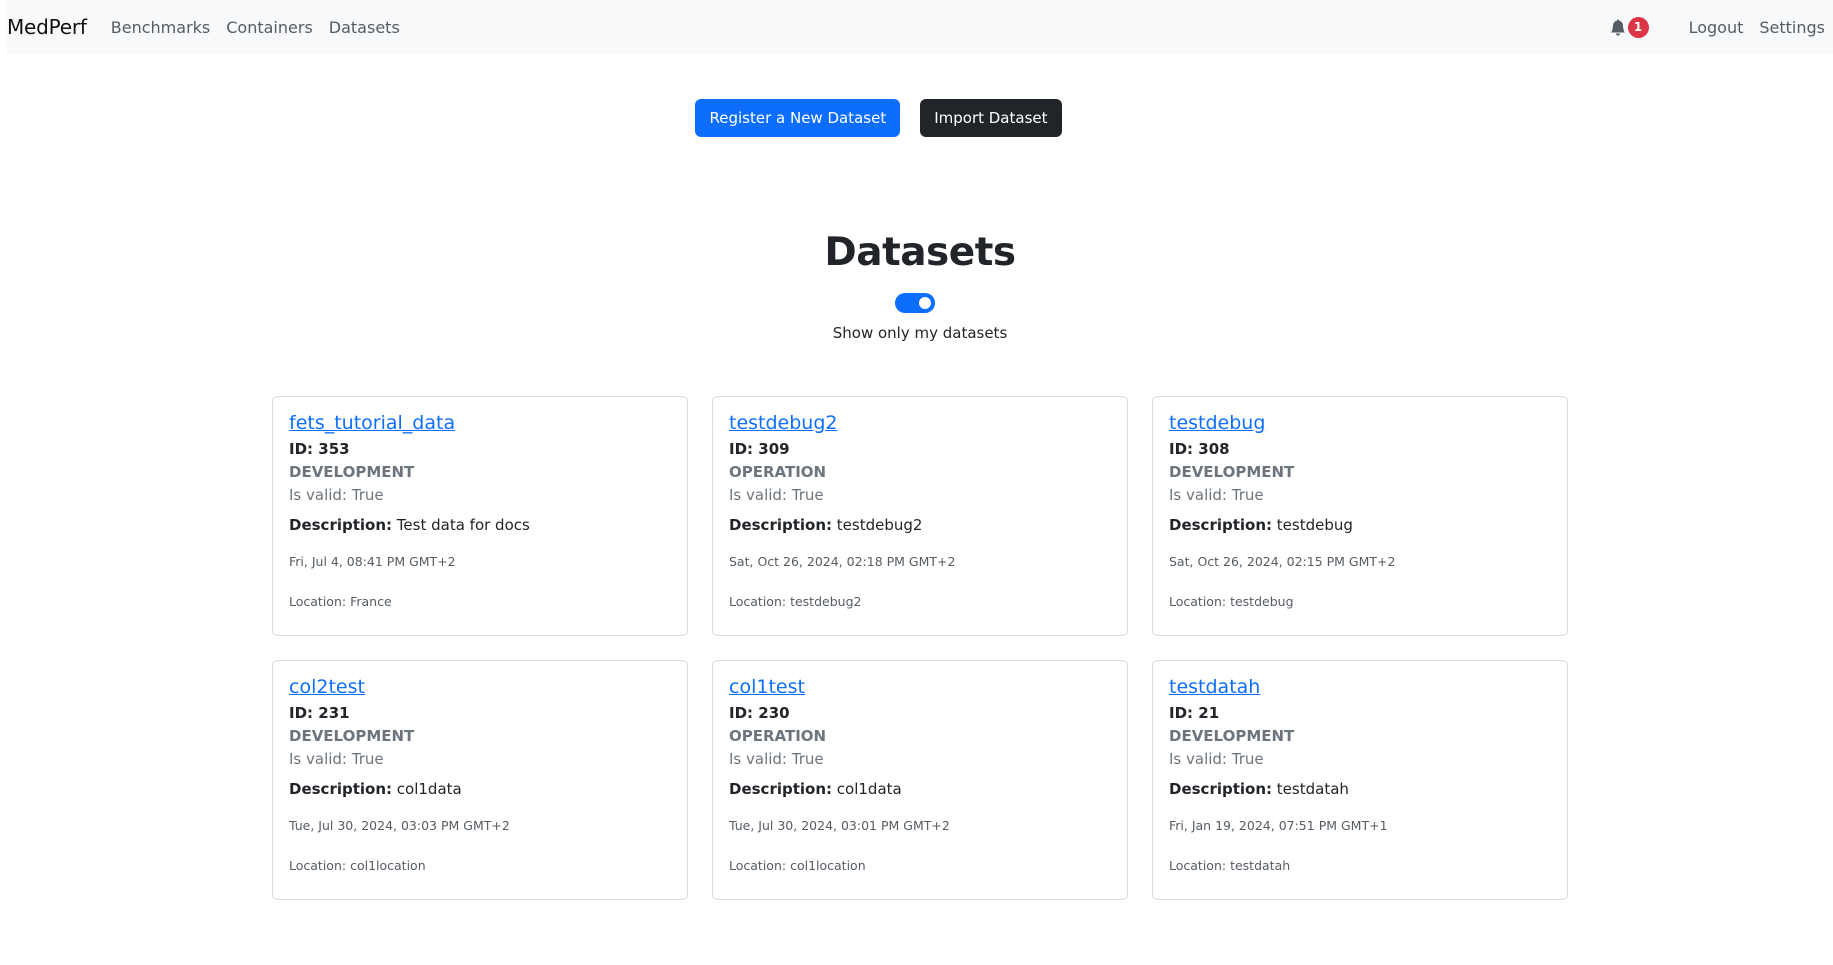 Image resolution: width=1833 pixels, height=965 pixels. Describe the element at coordinates (364, 27) in the screenshot. I see `nav-link-datasets: Datasets` at that location.